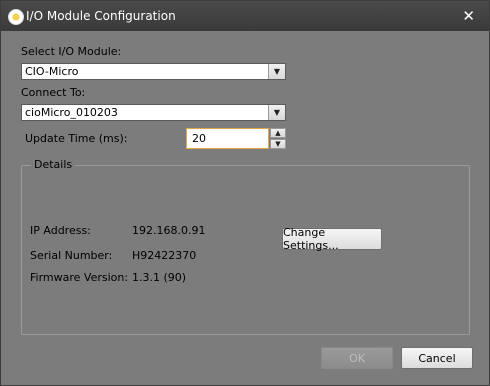 This screenshot has height=386, width=490. Describe the element at coordinates (71, 51) in the screenshot. I see `select-module-label: Select I/O Module:` at that location.